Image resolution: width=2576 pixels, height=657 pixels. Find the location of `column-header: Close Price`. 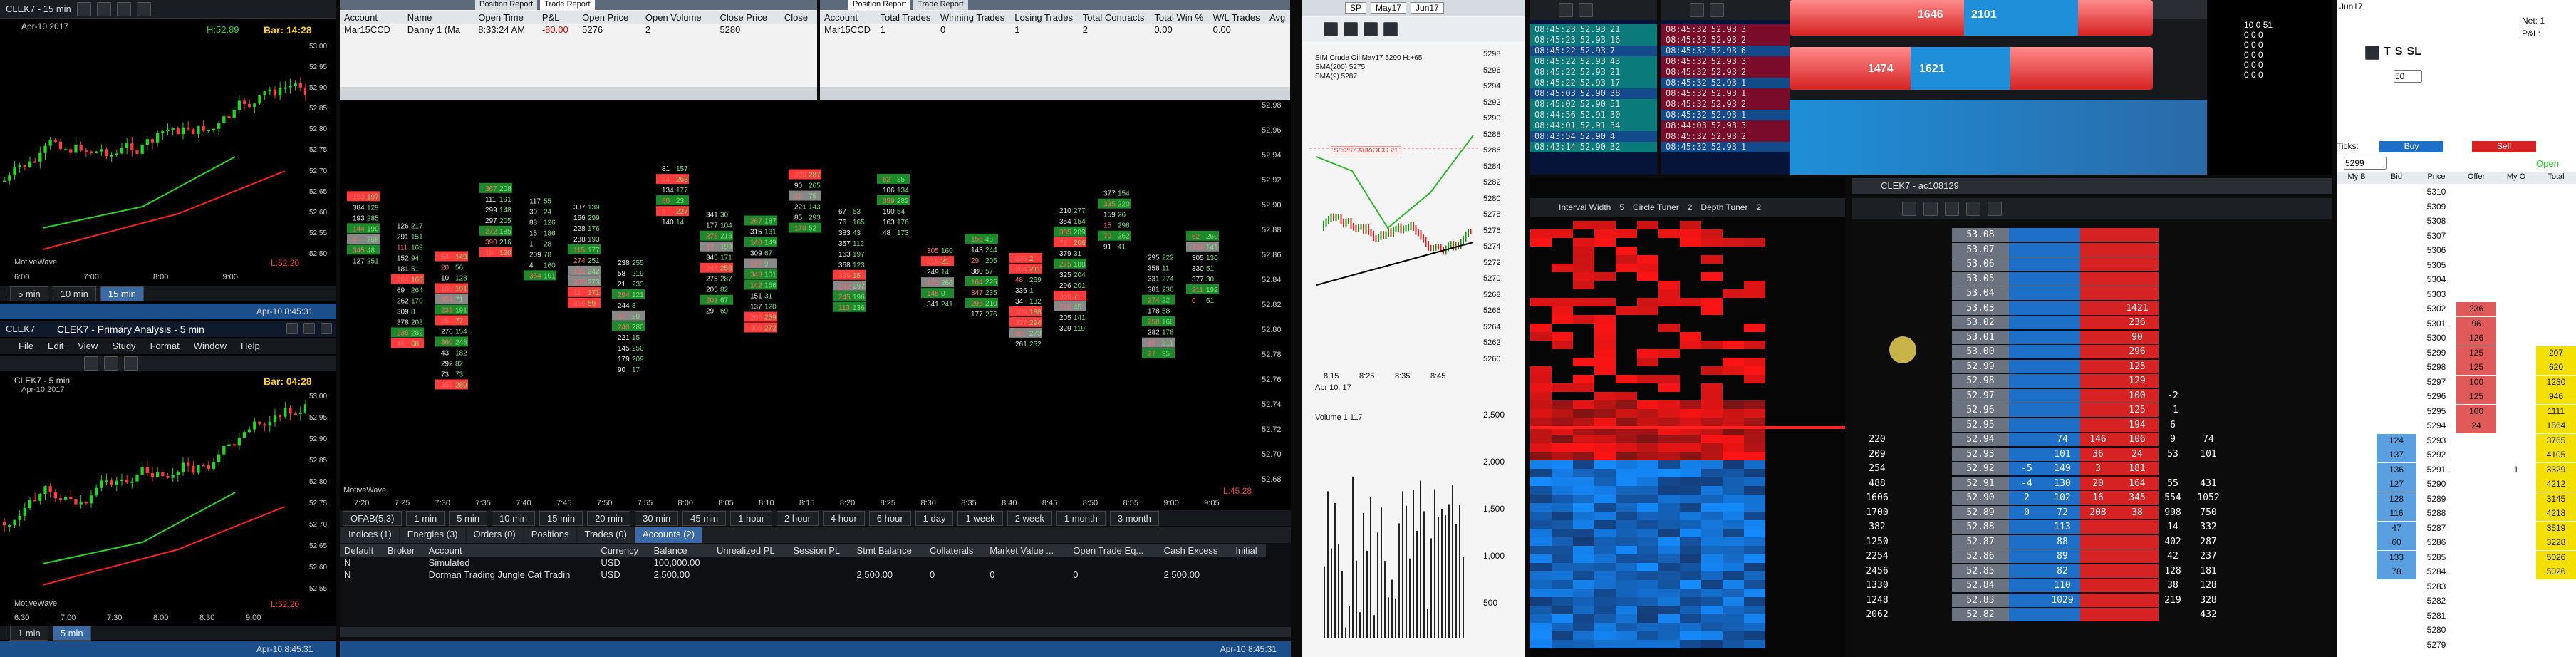

column-header: Close Price is located at coordinates (747, 17).